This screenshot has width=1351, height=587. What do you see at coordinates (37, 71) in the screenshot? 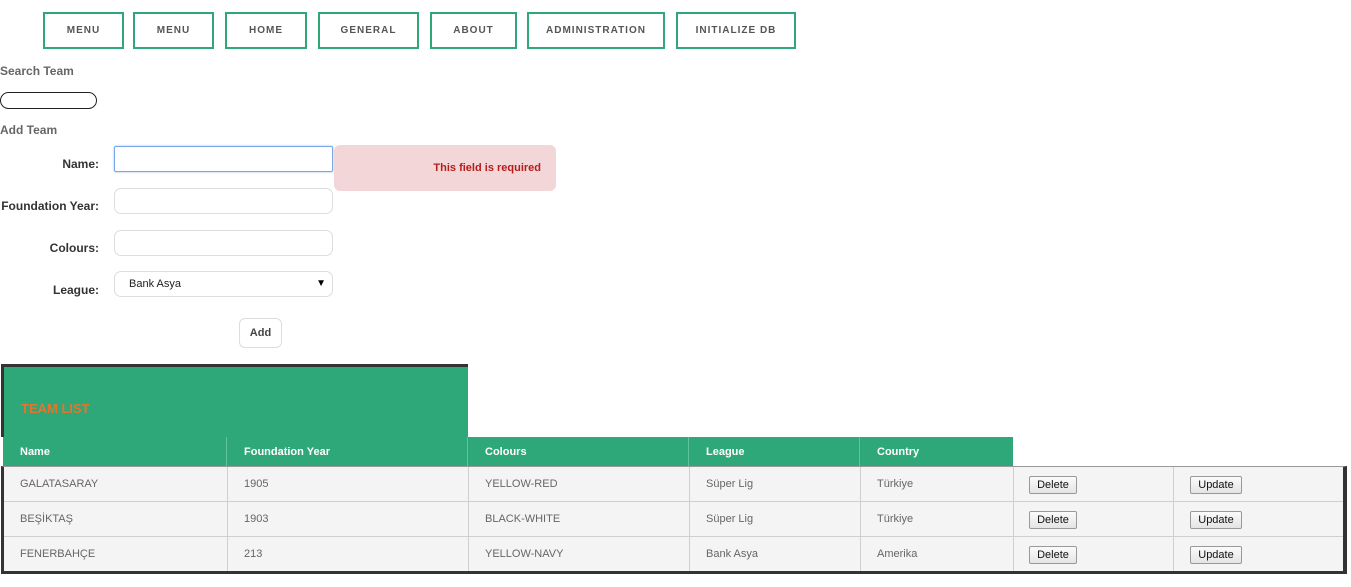
I see `search-heading: Search Team` at bounding box center [37, 71].